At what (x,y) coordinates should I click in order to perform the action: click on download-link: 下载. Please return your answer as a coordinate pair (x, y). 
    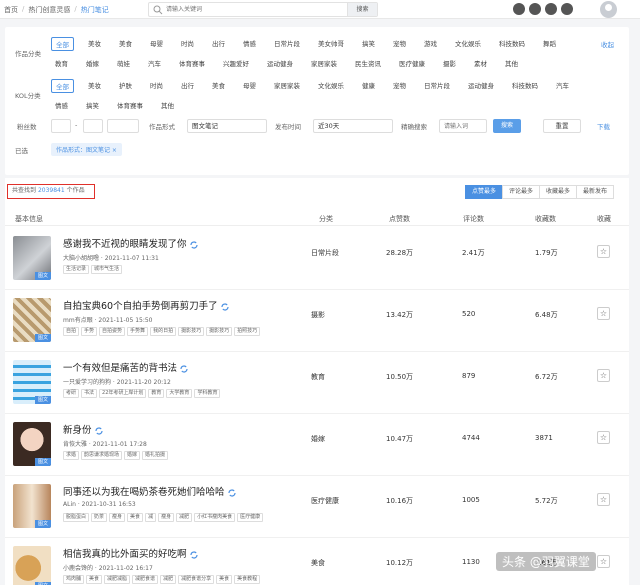
    Looking at the image, I should click on (603, 126).